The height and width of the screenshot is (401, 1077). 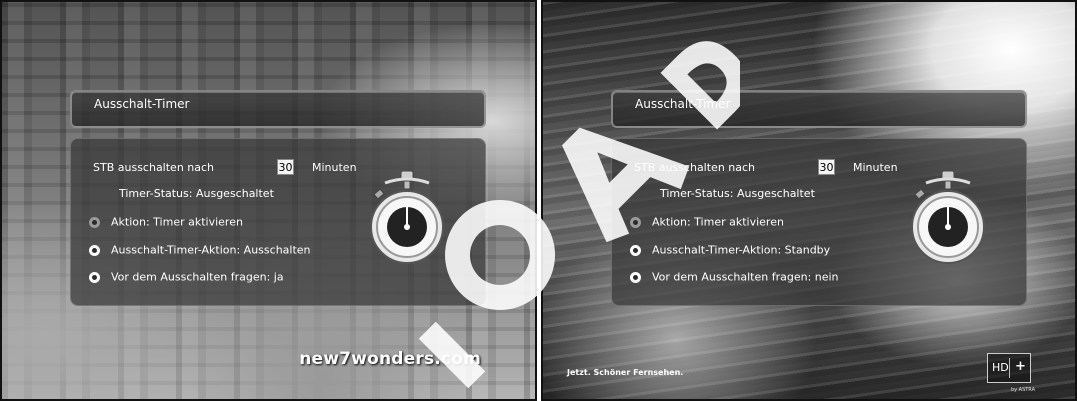 I want to click on hd-plus-logo: HD +, so click(x=1009, y=368).